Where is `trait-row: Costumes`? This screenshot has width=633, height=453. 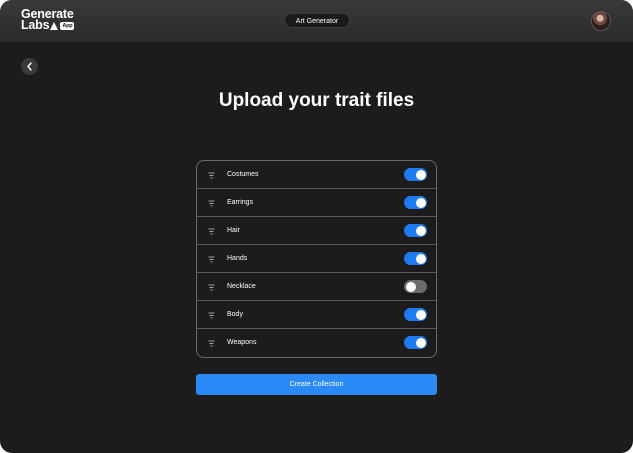 trait-row: Costumes is located at coordinates (316, 175).